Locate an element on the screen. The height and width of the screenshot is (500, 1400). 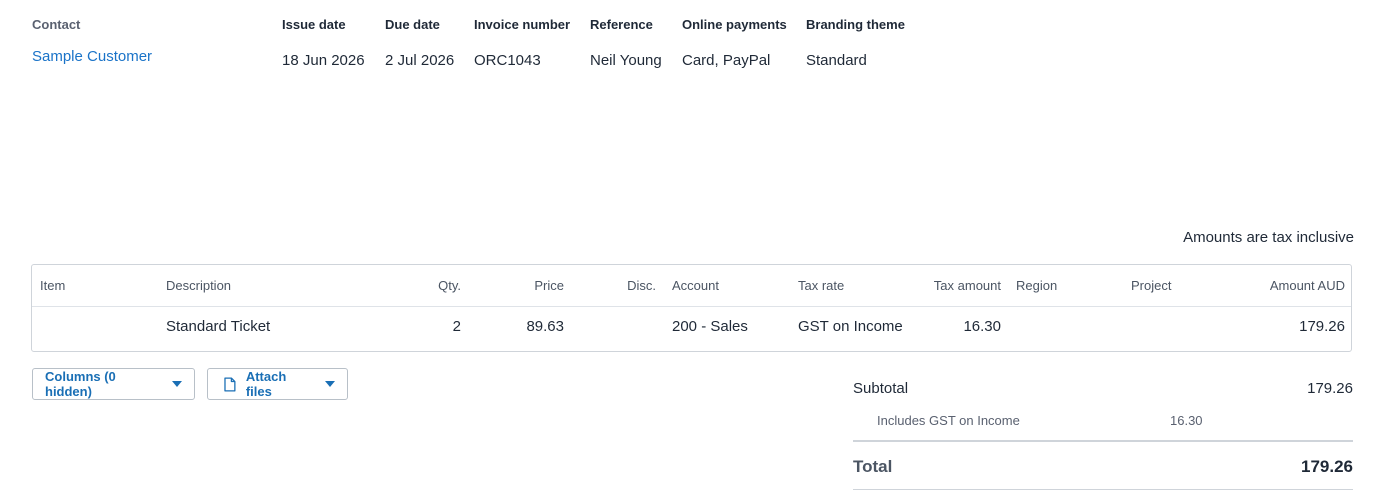
column-header-price: Price is located at coordinates (549, 285).